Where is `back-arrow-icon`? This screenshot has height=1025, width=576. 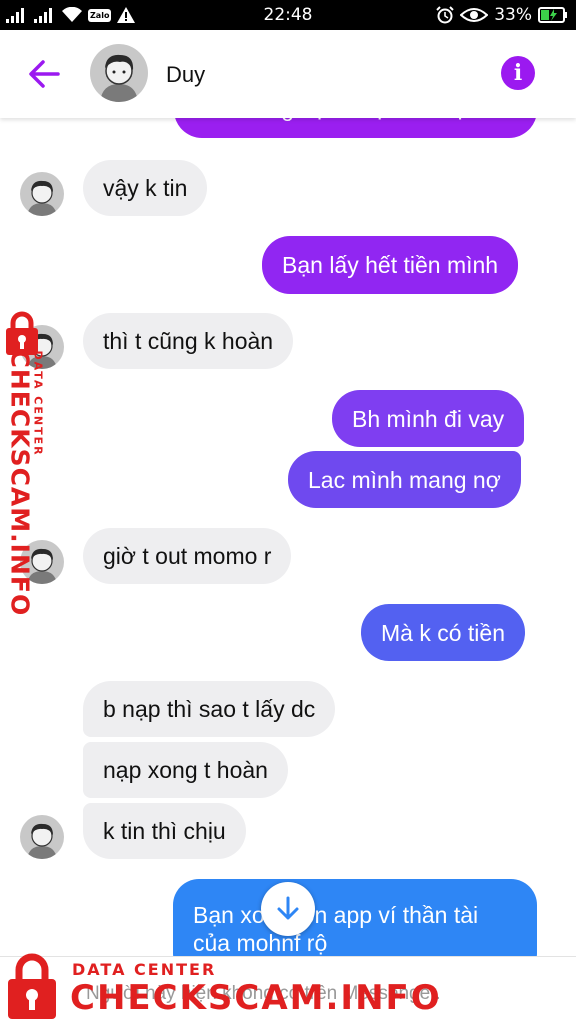 back-arrow-icon is located at coordinates (44, 74).